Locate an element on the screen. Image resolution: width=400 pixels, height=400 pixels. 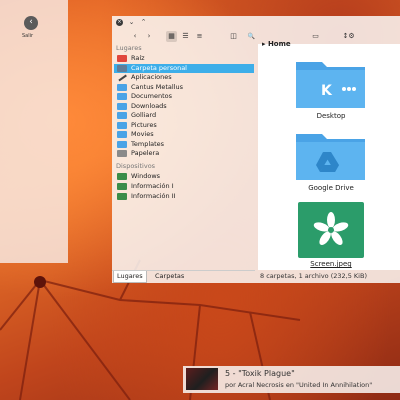
preview-icon: ▭ is located at coordinates (315, 36).